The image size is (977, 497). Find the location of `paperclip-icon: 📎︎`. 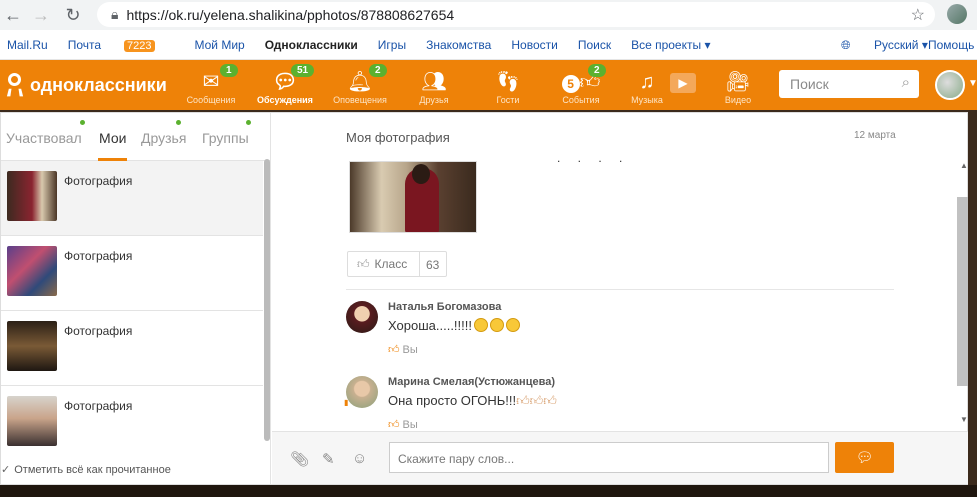

paperclip-icon: 📎︎ is located at coordinates (299, 459).